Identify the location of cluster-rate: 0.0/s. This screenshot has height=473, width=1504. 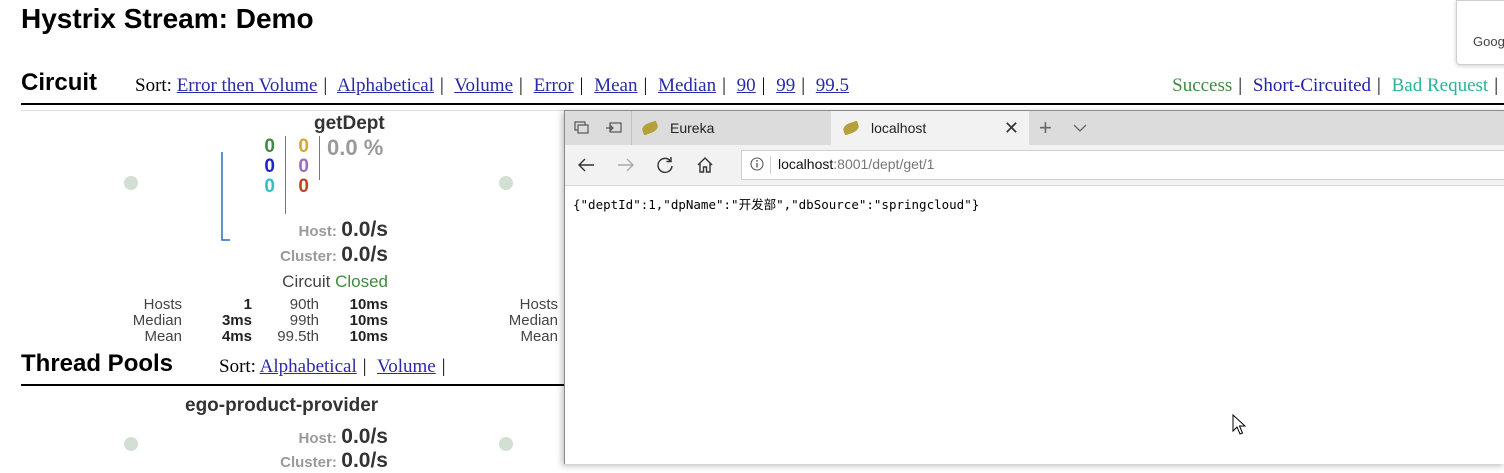
(364, 254).